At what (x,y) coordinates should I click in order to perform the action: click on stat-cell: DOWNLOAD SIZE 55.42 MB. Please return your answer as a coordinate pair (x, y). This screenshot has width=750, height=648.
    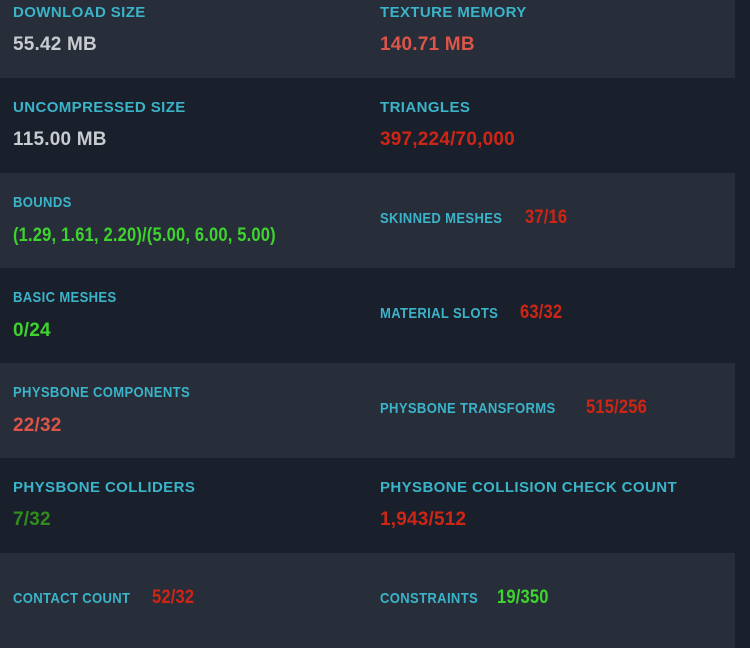
    Looking at the image, I should click on (190, 39).